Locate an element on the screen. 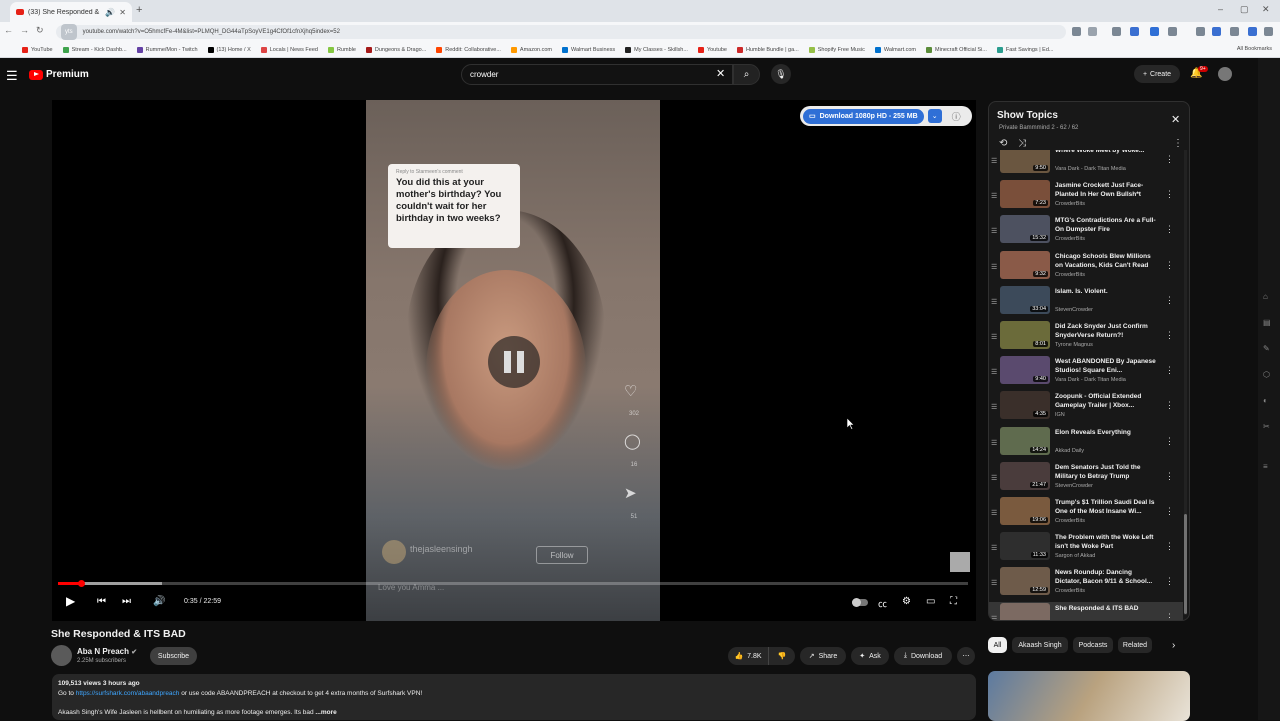 The image size is (1280, 721). playlist-title: Show Topics is located at coordinates (1027, 115).